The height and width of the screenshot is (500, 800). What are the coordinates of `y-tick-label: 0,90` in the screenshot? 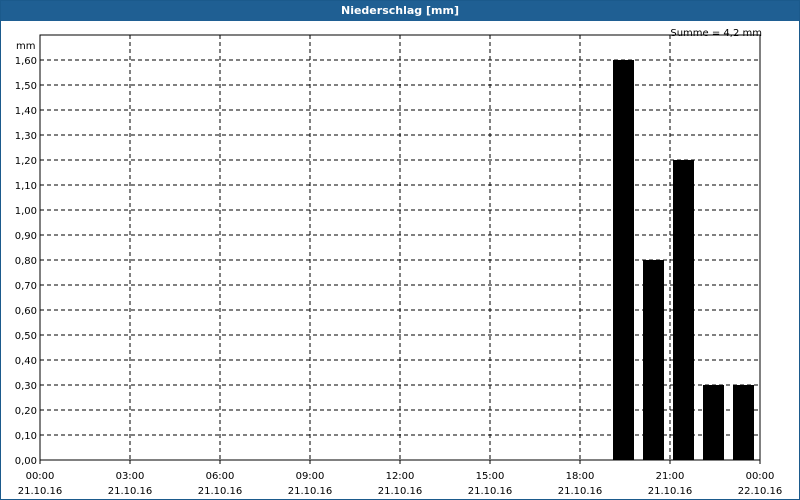 It's located at (26, 236).